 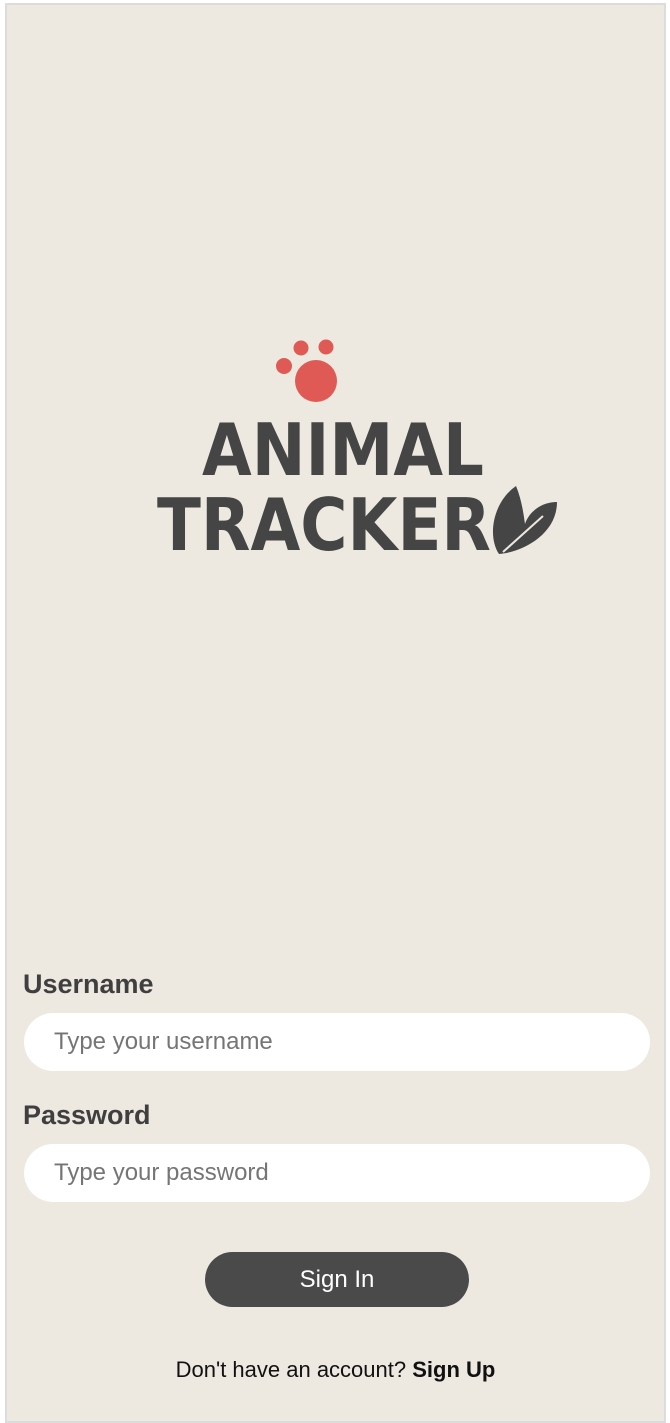 What do you see at coordinates (88, 984) in the screenshot?
I see `username-label: Username` at bounding box center [88, 984].